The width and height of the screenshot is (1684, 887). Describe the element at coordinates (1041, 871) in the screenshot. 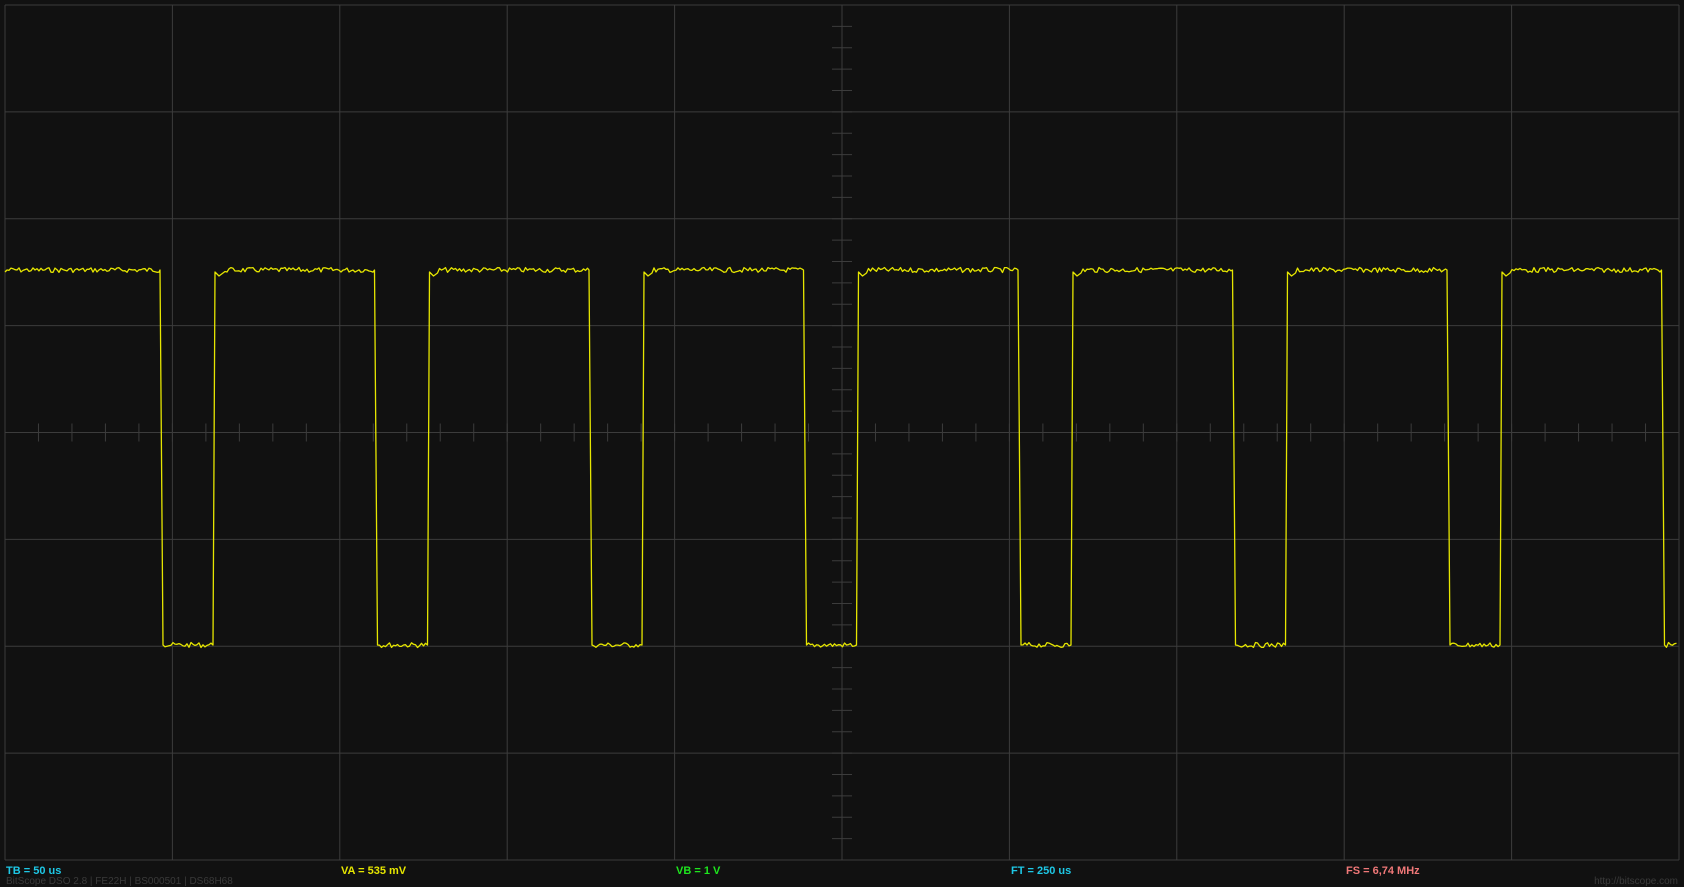

I see `frame-time-readout: FT = 250 us` at that location.